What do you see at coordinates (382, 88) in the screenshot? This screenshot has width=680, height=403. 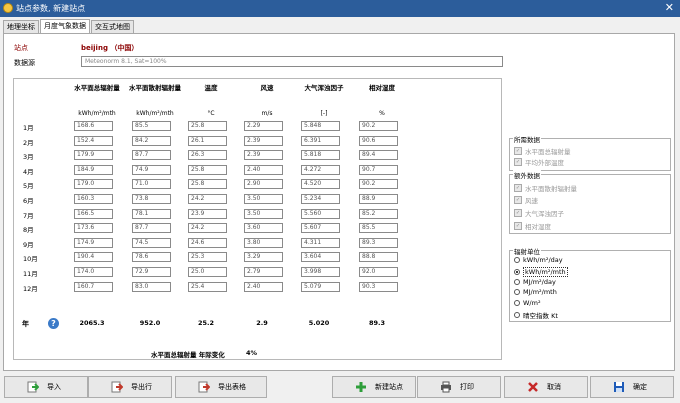 I see `column-header: 相对湿度` at bounding box center [382, 88].